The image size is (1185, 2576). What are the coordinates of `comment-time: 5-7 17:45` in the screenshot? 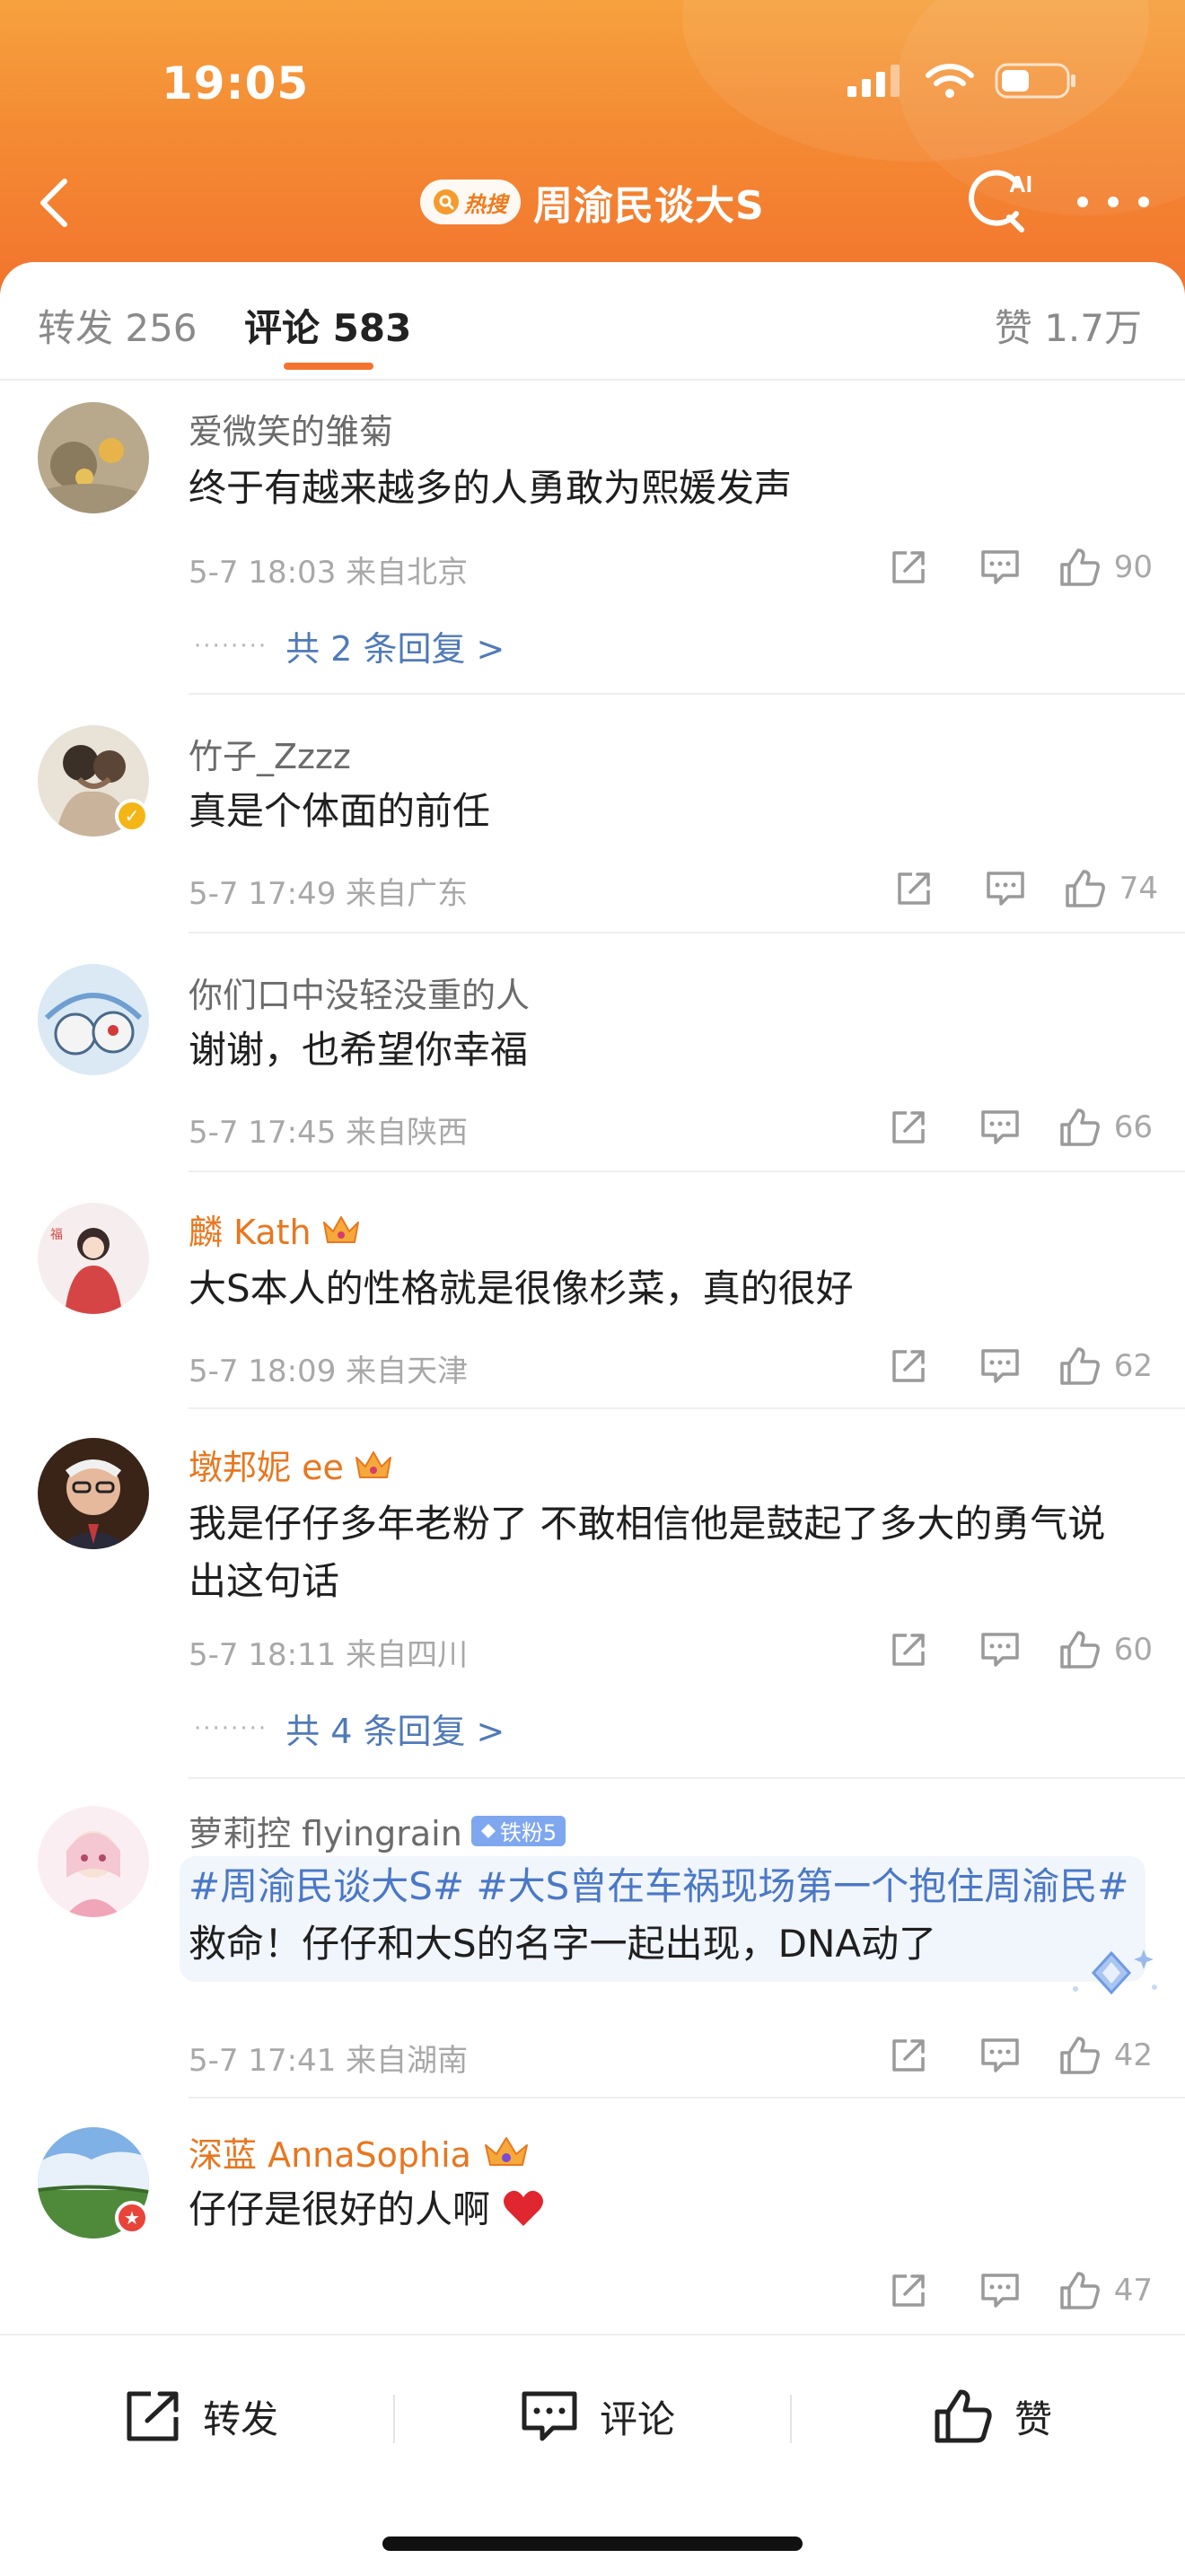 It's located at (263, 1133).